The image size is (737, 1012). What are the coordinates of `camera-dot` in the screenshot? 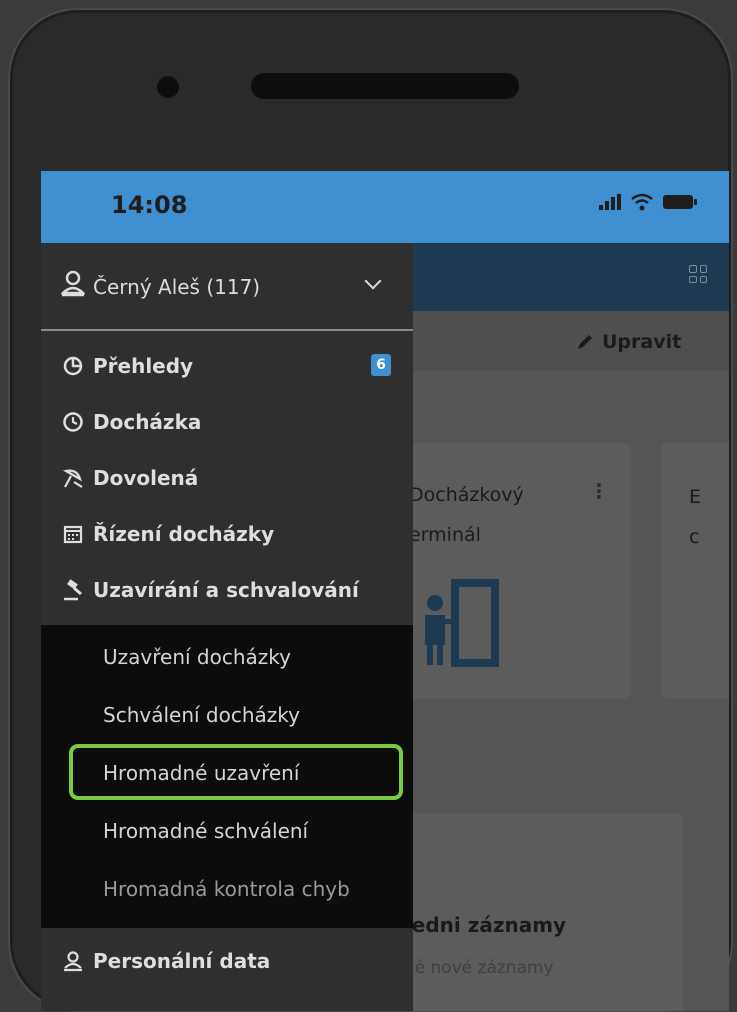 It's located at (168, 87).